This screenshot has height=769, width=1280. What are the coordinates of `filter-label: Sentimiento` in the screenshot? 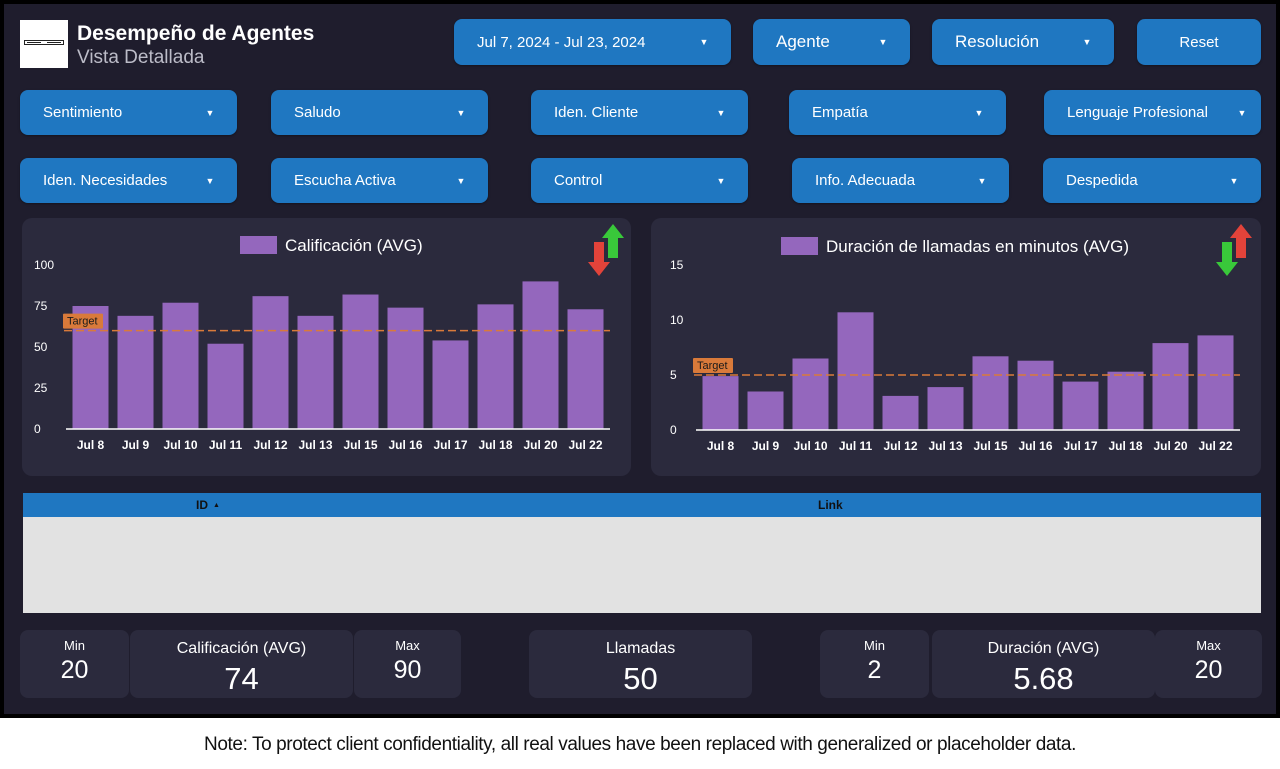 It's located at (83, 112).